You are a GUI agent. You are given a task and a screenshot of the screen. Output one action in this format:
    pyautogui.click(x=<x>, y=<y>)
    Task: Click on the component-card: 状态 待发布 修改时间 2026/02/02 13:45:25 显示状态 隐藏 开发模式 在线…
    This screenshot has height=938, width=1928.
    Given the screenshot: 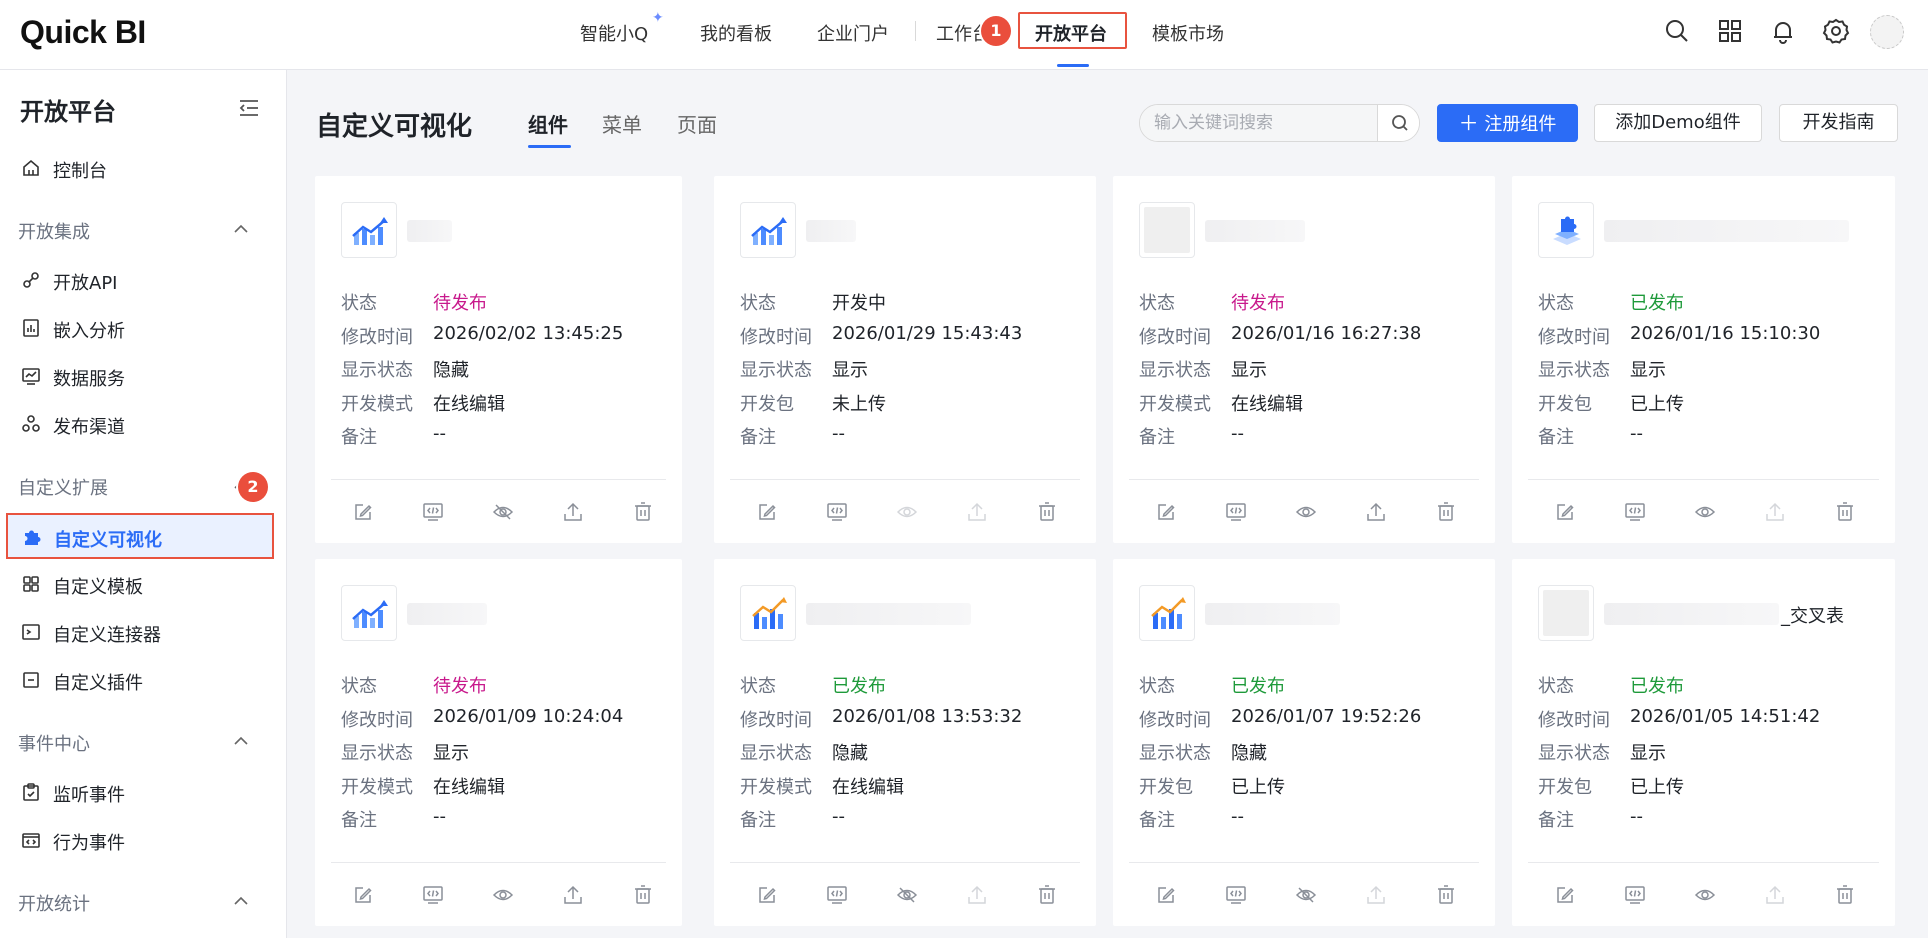 What is the action you would take?
    pyautogui.click(x=498, y=359)
    